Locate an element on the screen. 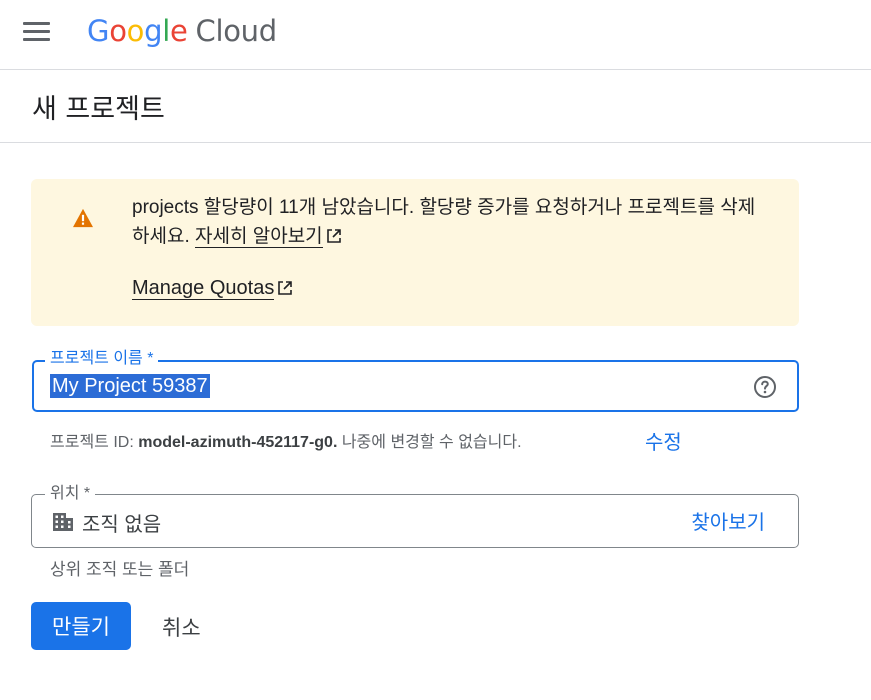 This screenshot has height=700, width=871. top-bar: Google Cloud is located at coordinates (435, 35).